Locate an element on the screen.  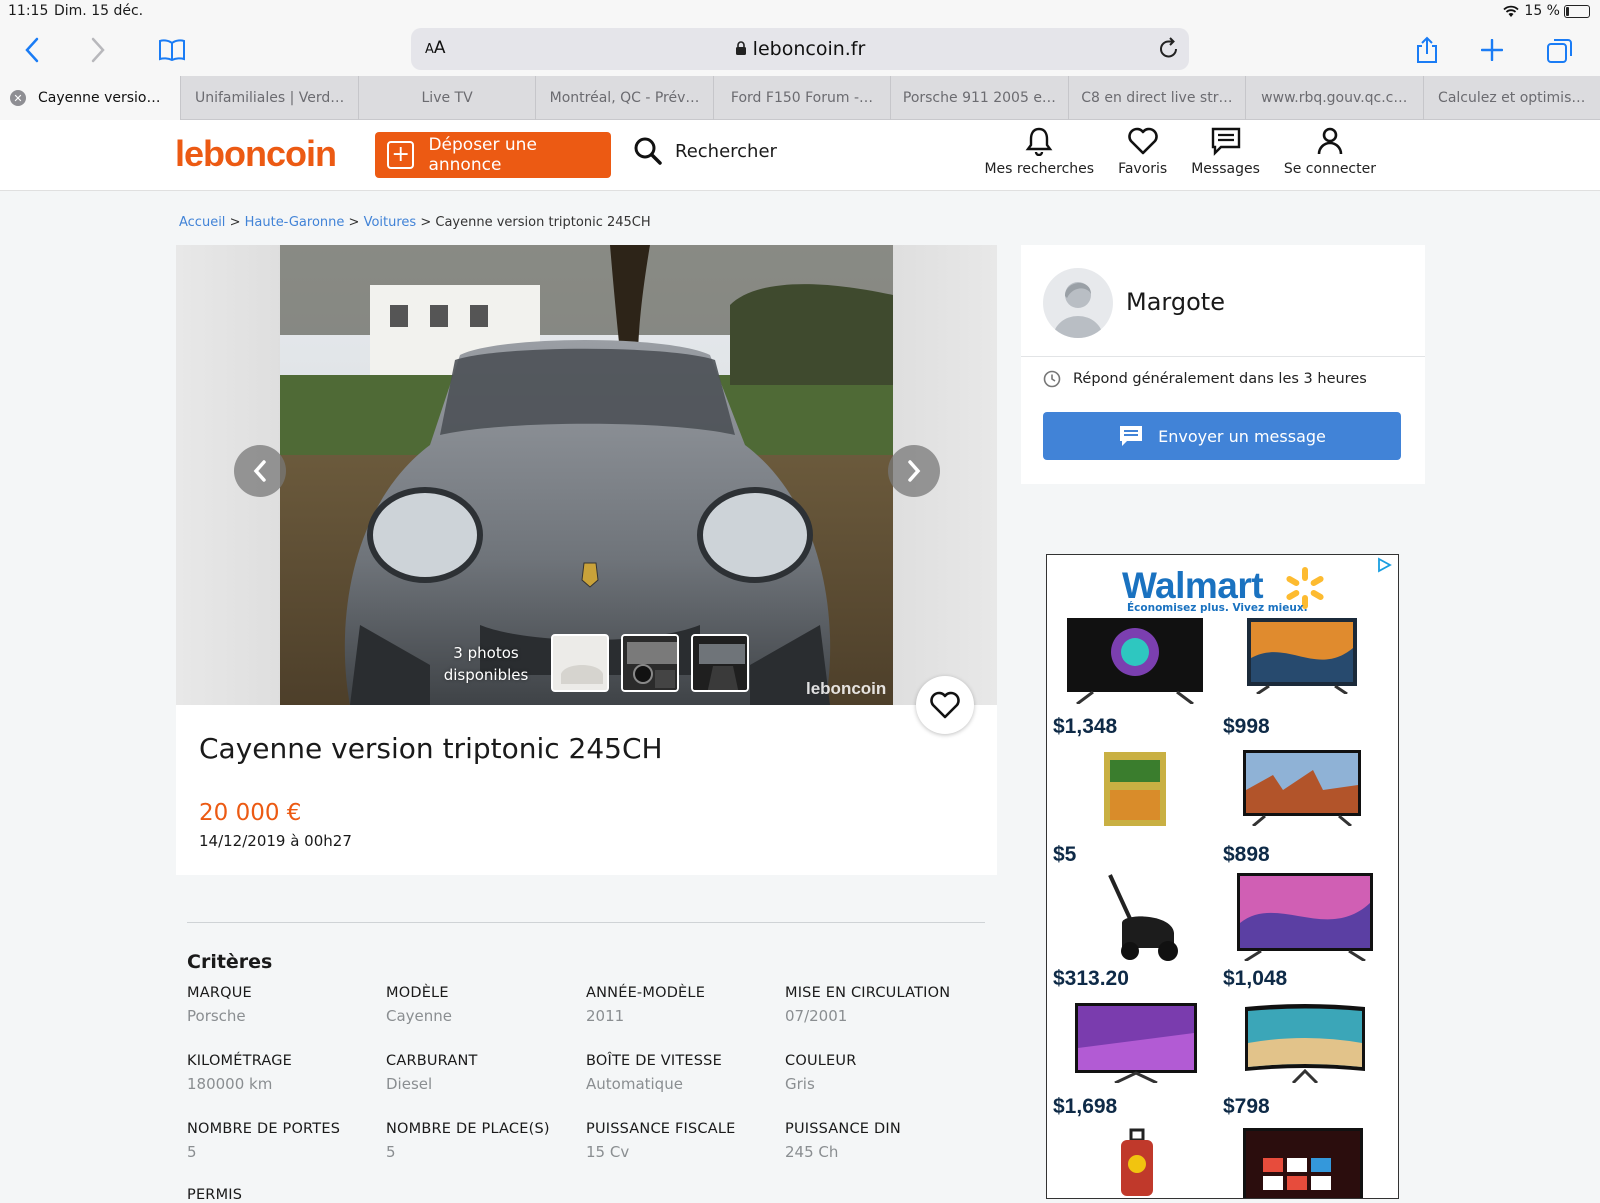
criteria-title: Critères is located at coordinates (230, 962).